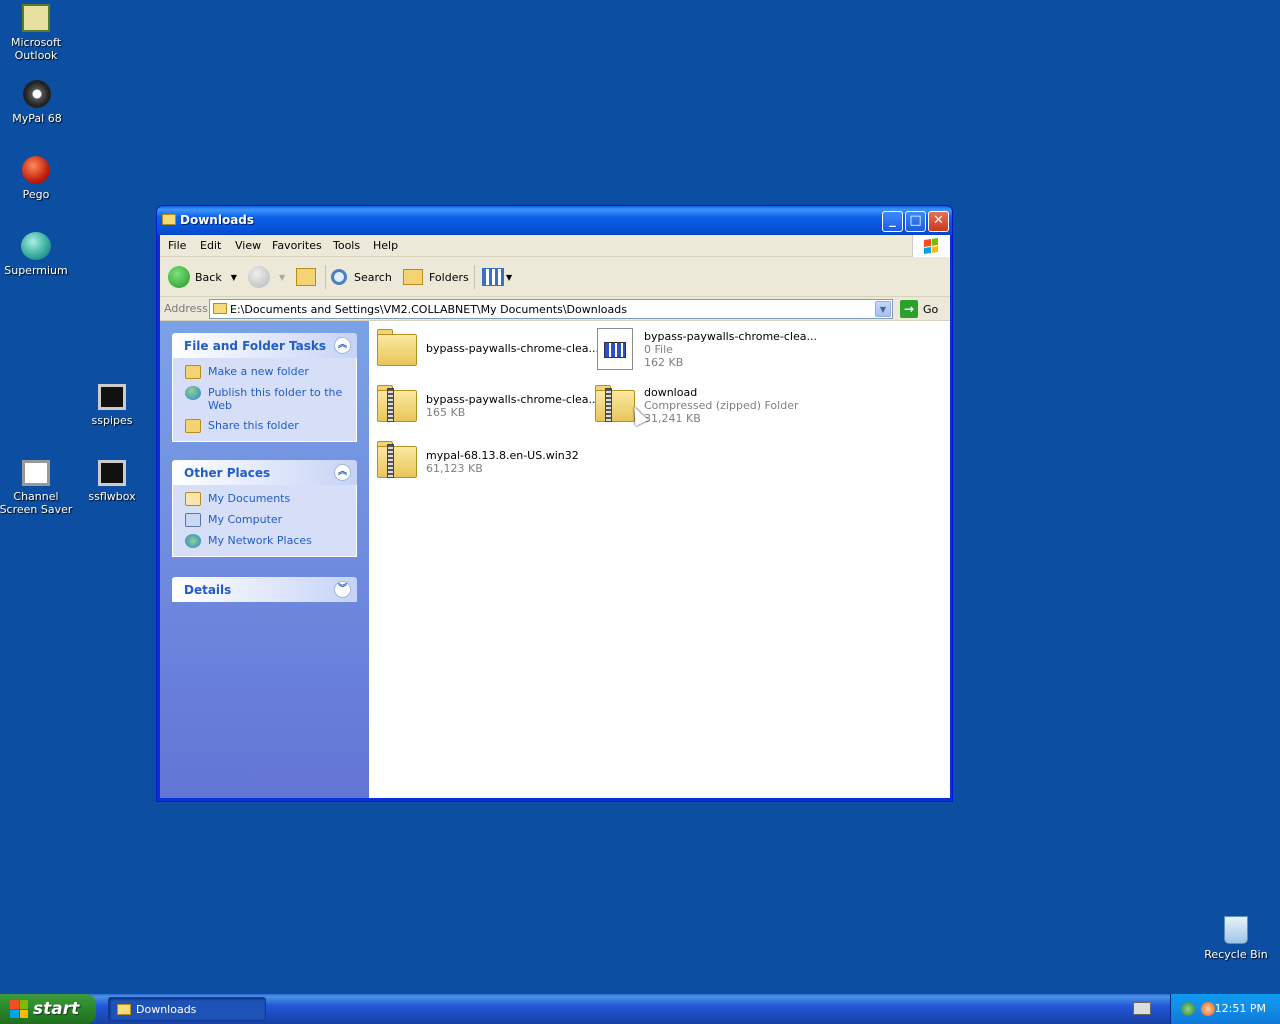 Image resolution: width=1280 pixels, height=1024 pixels. I want to click on window-title: Downloads, so click(217, 220).